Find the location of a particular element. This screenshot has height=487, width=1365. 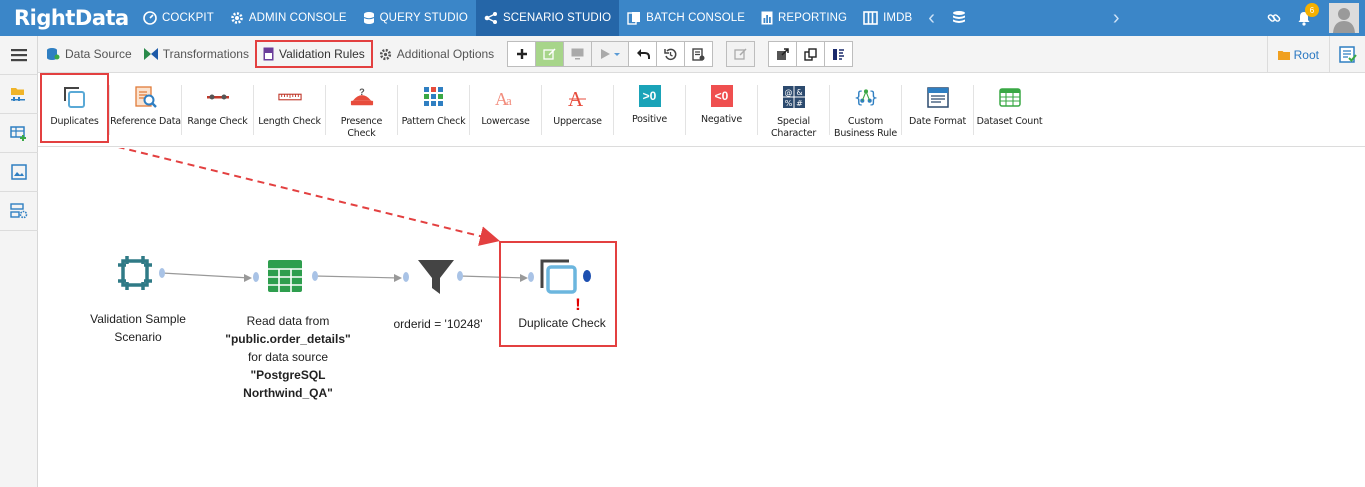

nav-cockpit: COCKPIT is located at coordinates (178, 18).